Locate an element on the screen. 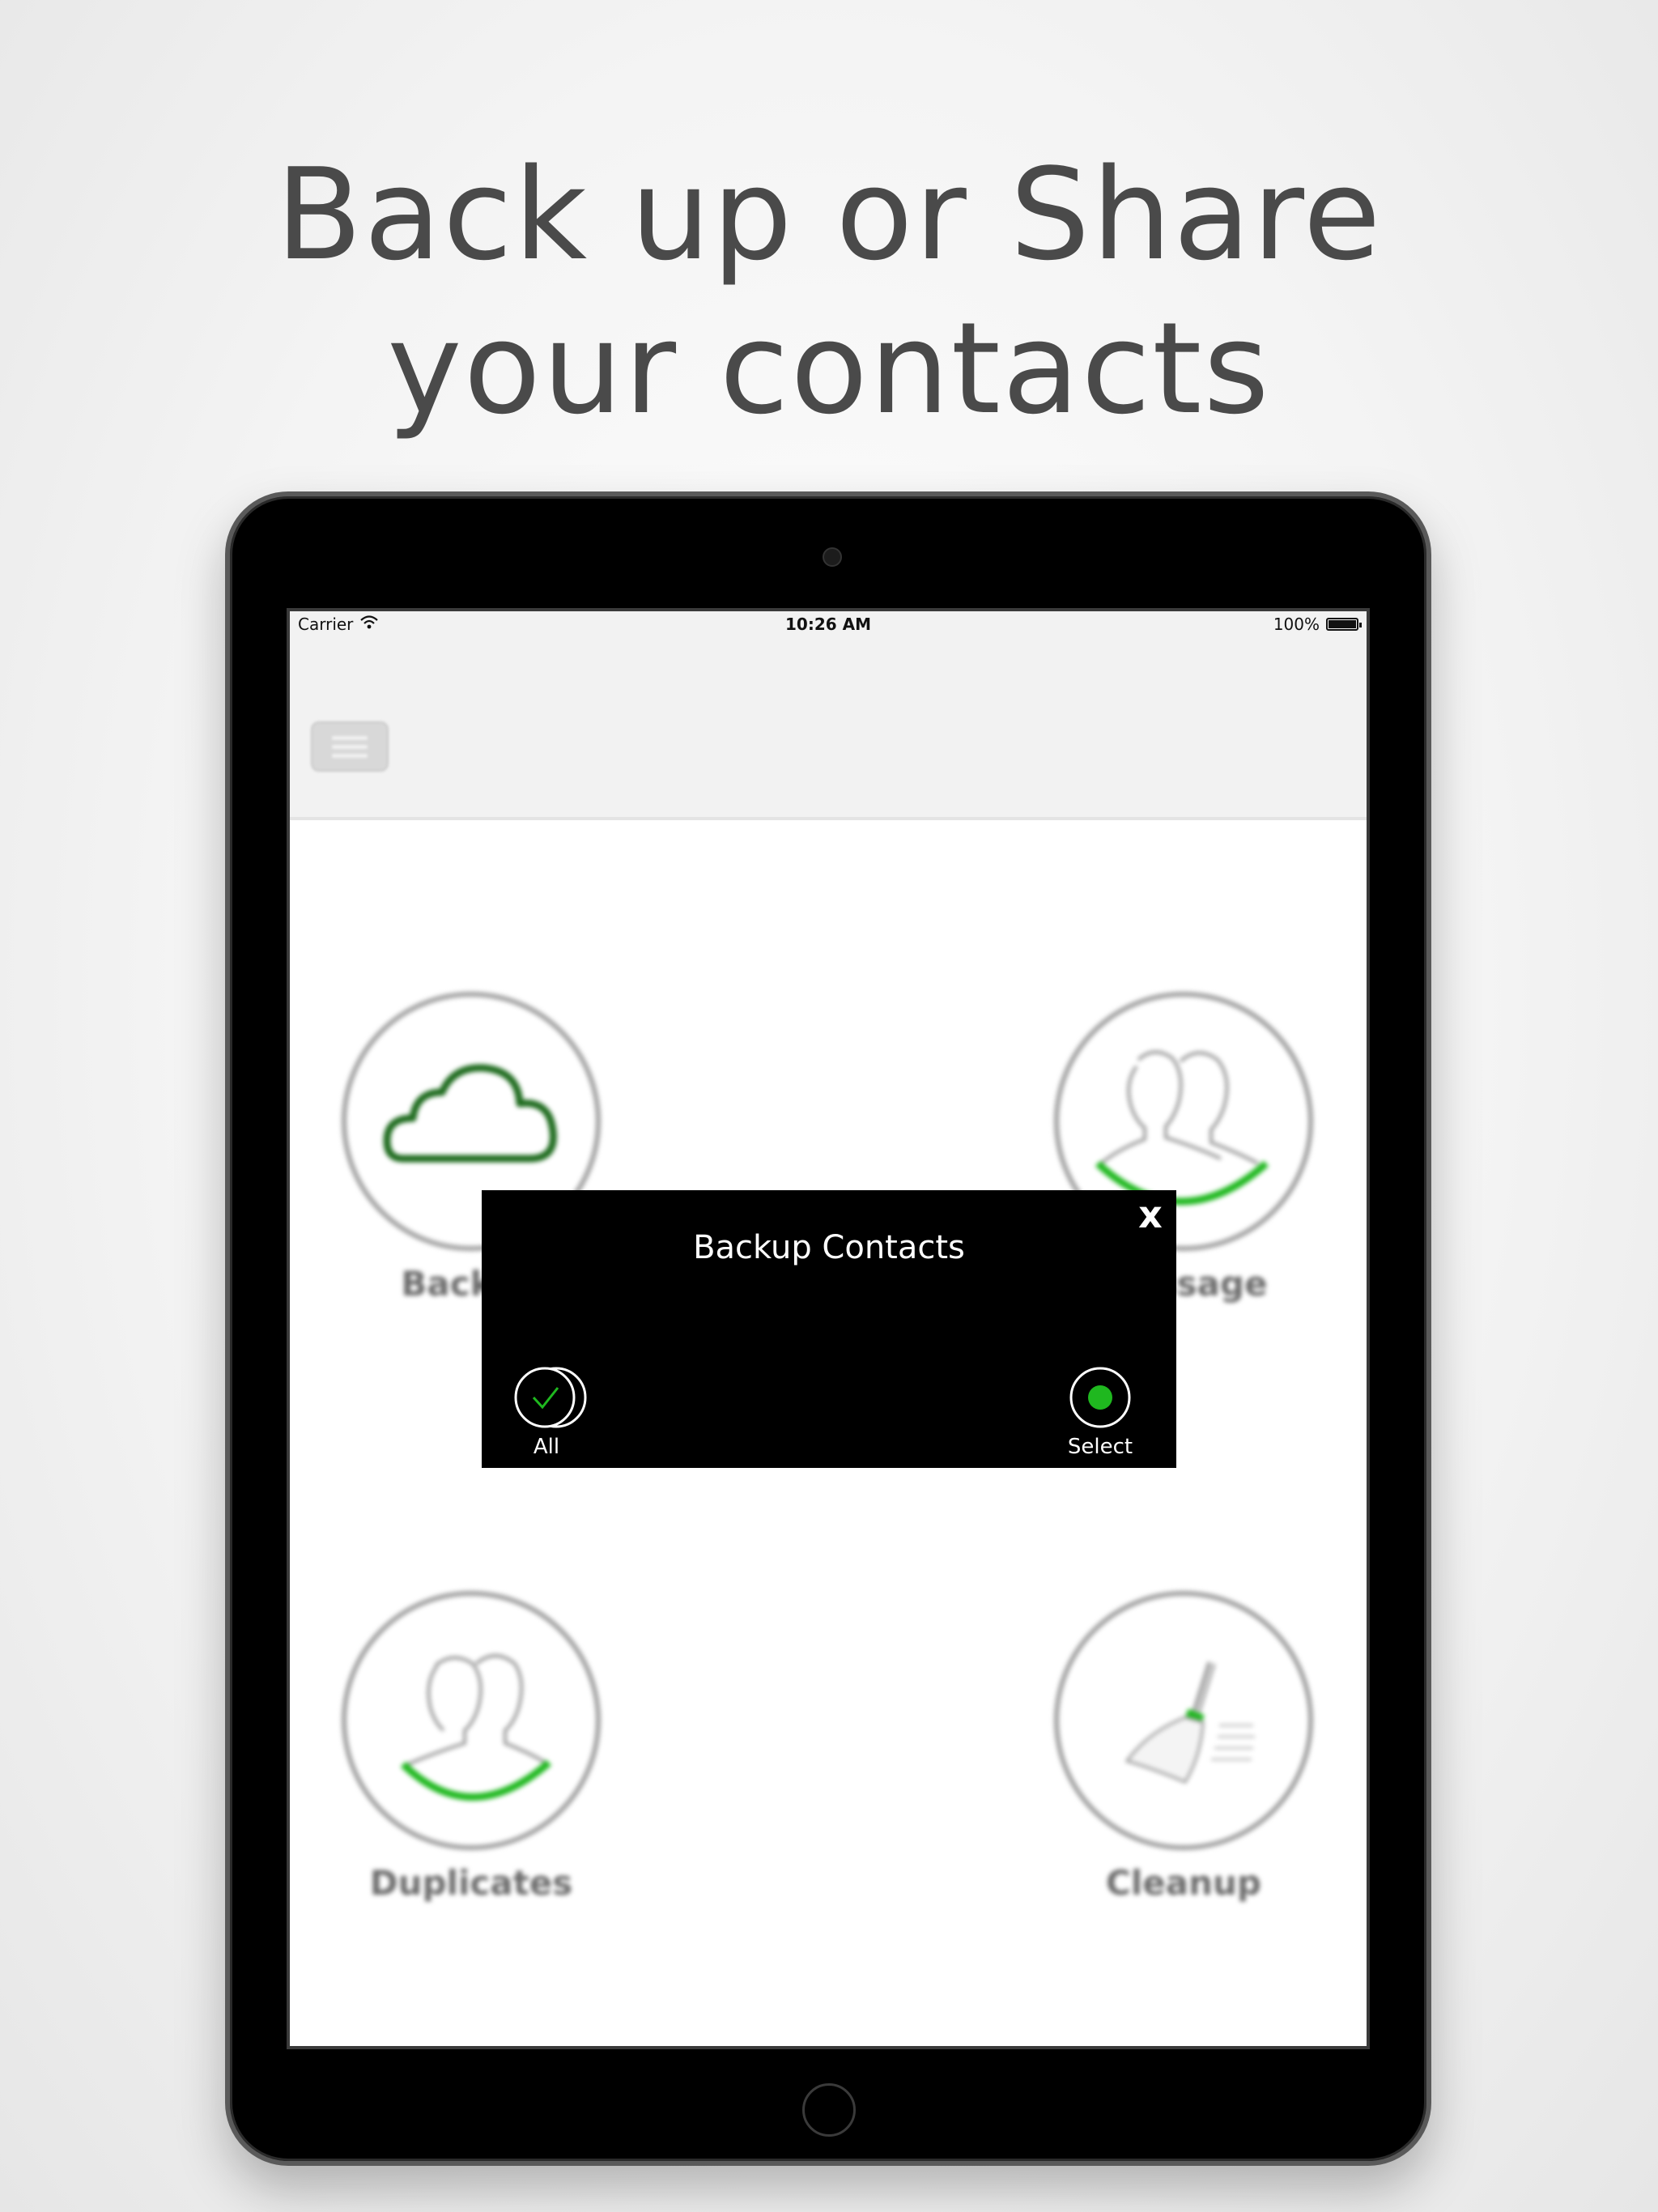 This screenshot has width=1658, height=2212. status-bar: Carrier 10:26 AM 100% is located at coordinates (828, 624).